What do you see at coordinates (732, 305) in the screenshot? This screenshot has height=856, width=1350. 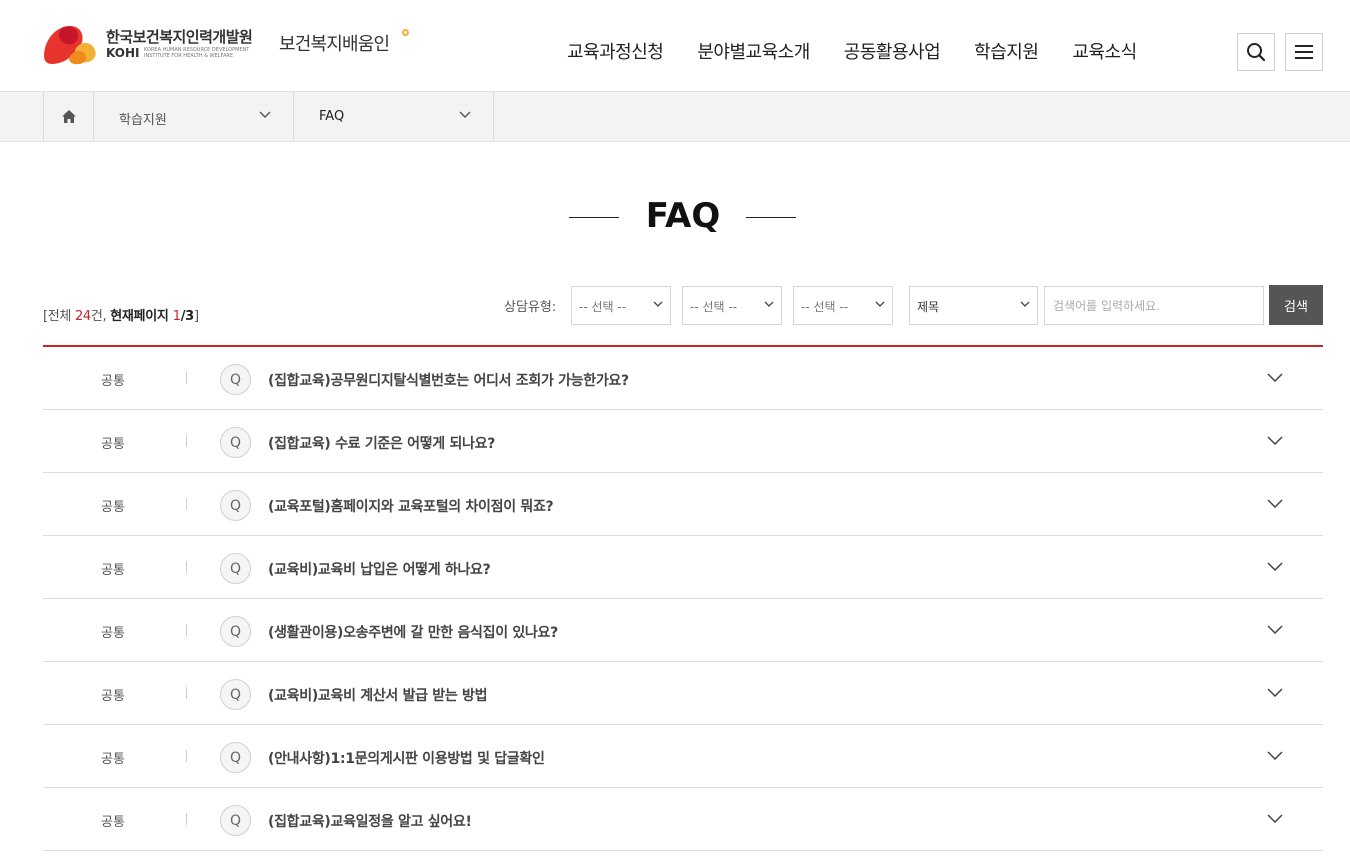 I see `category-select-2: -- 선택 --` at bounding box center [732, 305].